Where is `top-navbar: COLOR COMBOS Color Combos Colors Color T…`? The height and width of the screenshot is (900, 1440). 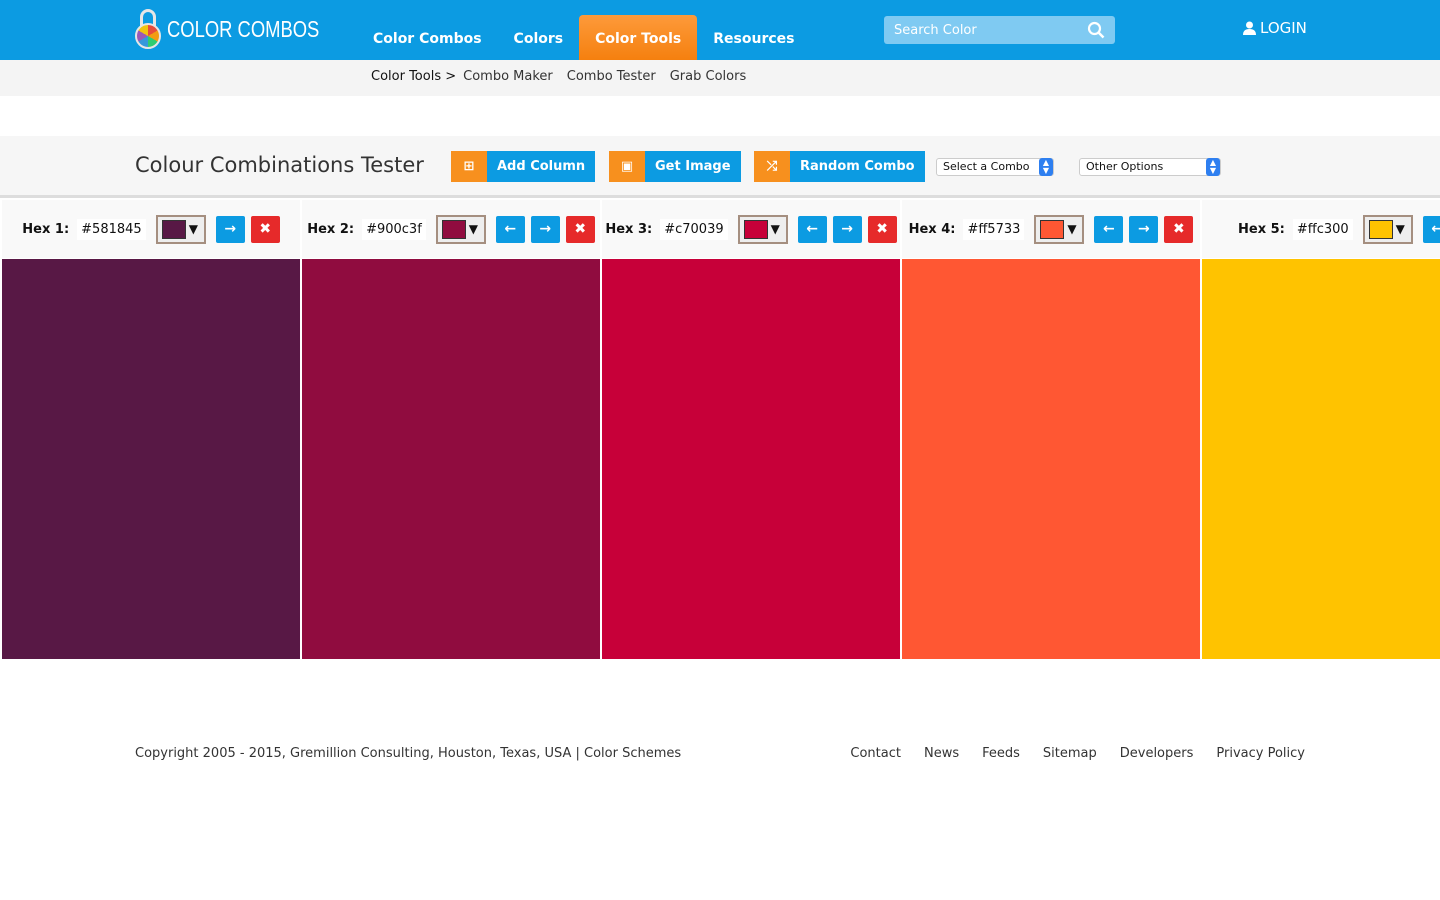 top-navbar: COLOR COMBOS Color Combos Colors Color T… is located at coordinates (720, 30).